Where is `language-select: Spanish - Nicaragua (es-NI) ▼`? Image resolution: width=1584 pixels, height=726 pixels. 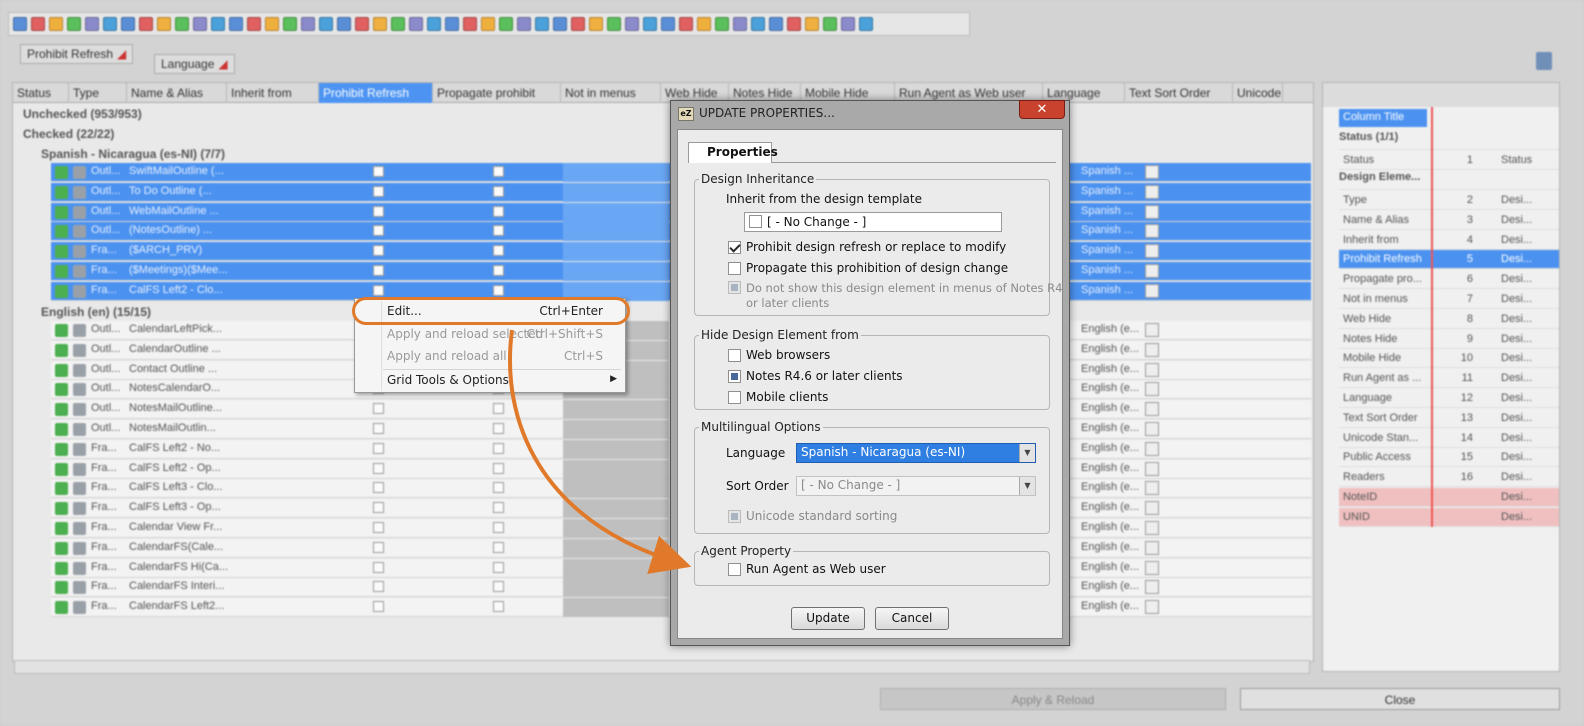
language-select: Spanish - Nicaragua (es-NI) ▼ is located at coordinates (916, 453).